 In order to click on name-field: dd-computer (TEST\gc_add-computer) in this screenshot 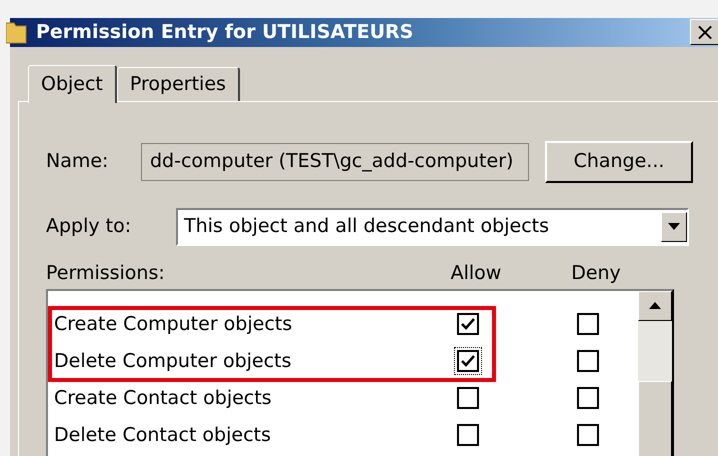, I will do `click(335, 161)`.